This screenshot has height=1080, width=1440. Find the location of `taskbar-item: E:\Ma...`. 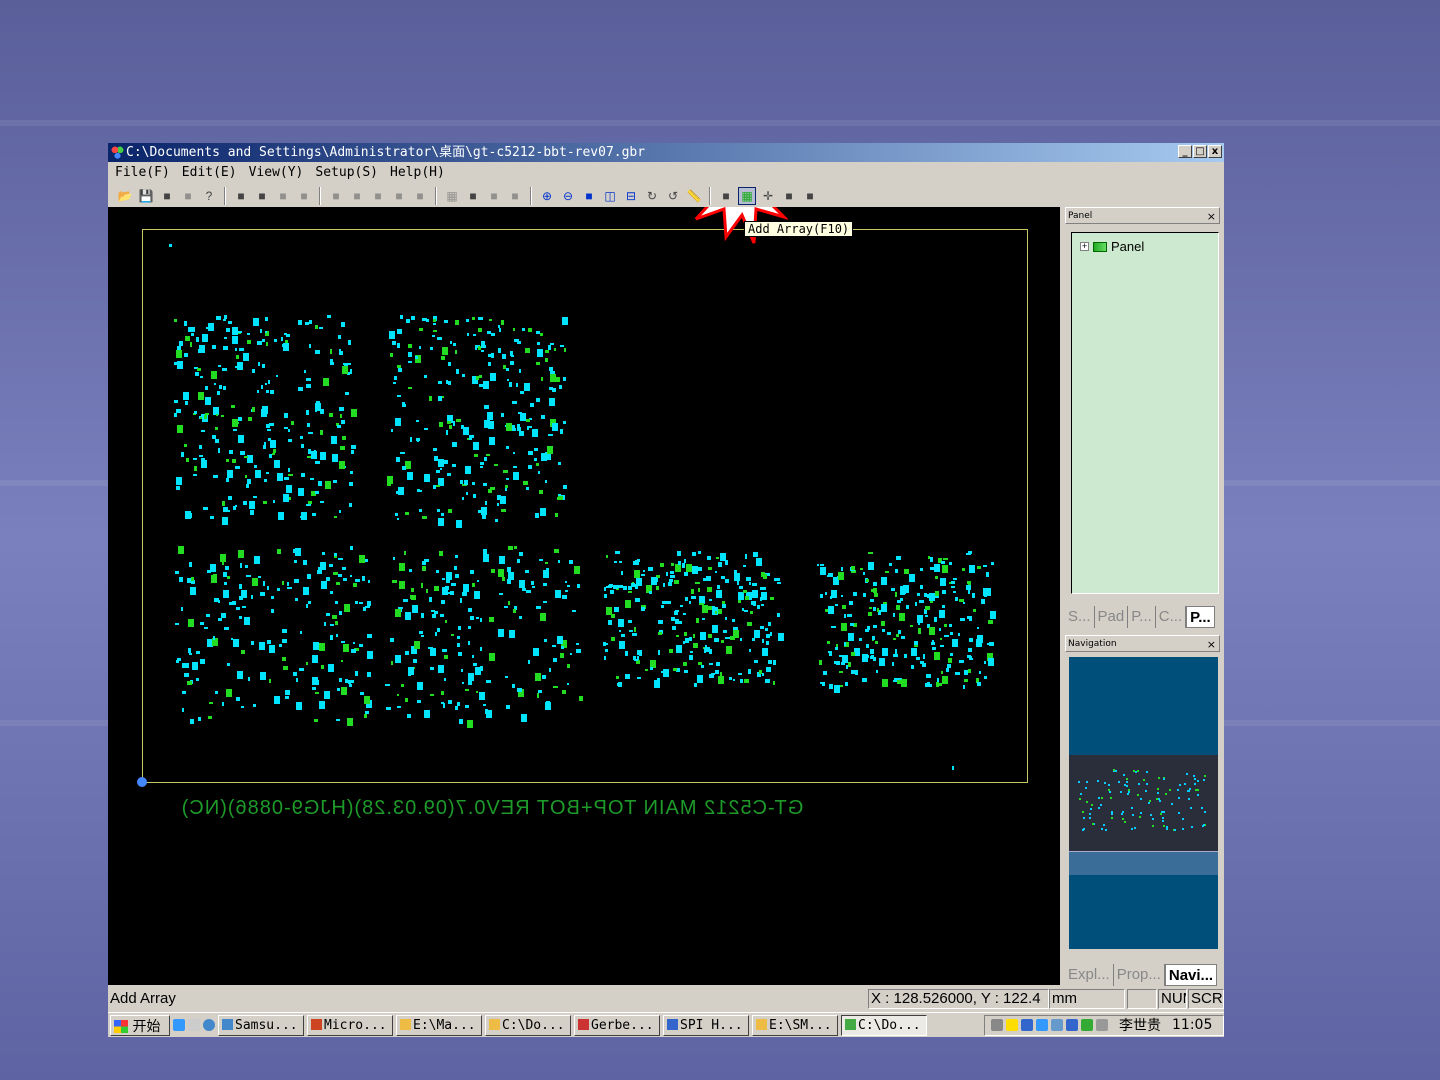

taskbar-item: E:\Ma... is located at coordinates (439, 1025).